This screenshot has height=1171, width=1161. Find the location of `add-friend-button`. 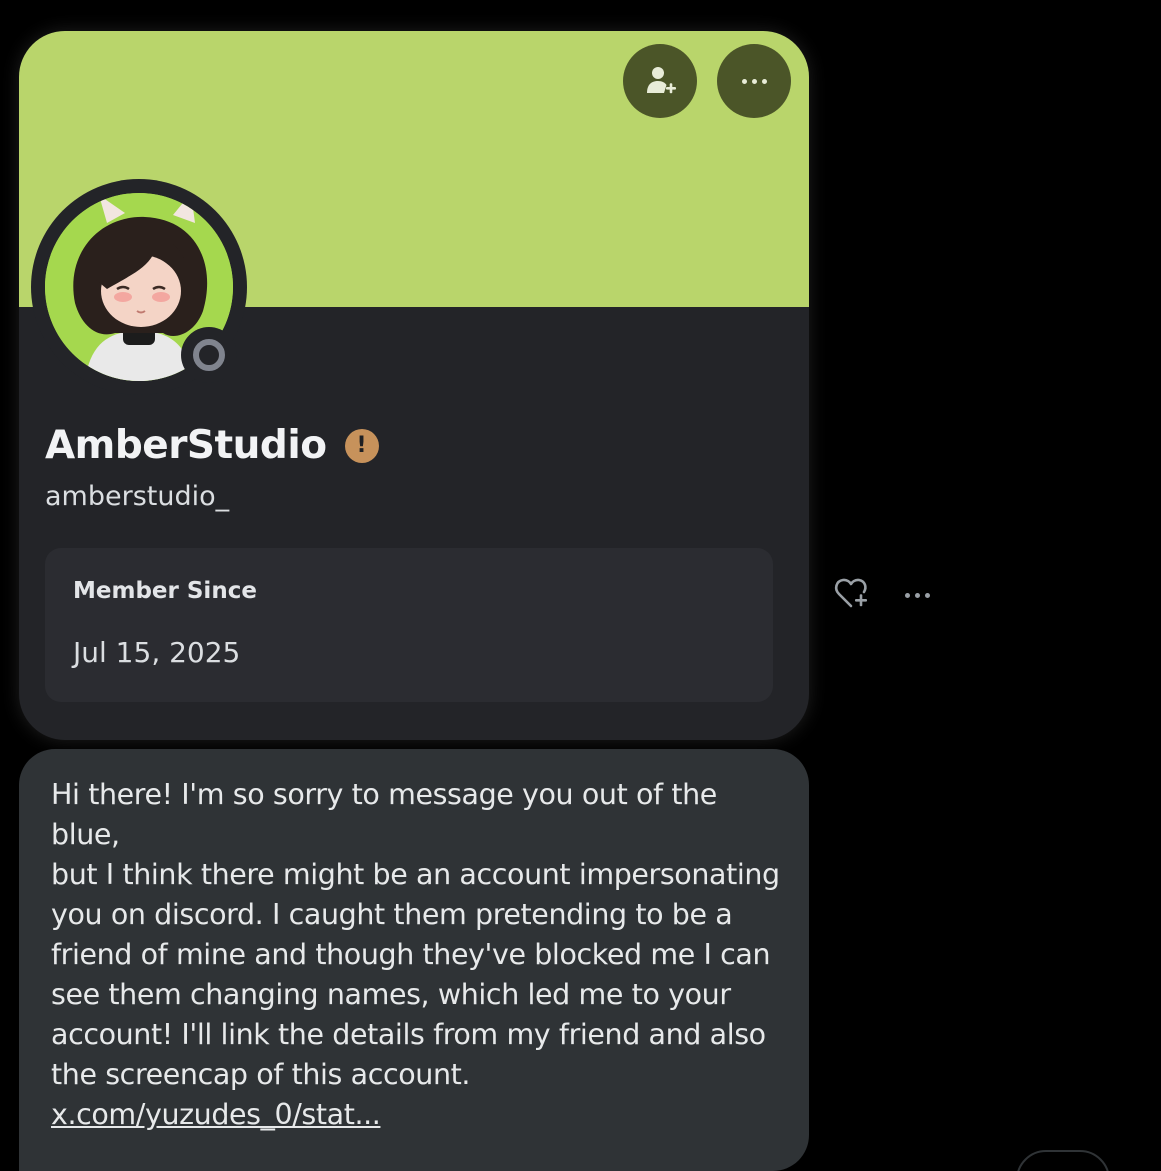

add-friend-button is located at coordinates (660, 81).